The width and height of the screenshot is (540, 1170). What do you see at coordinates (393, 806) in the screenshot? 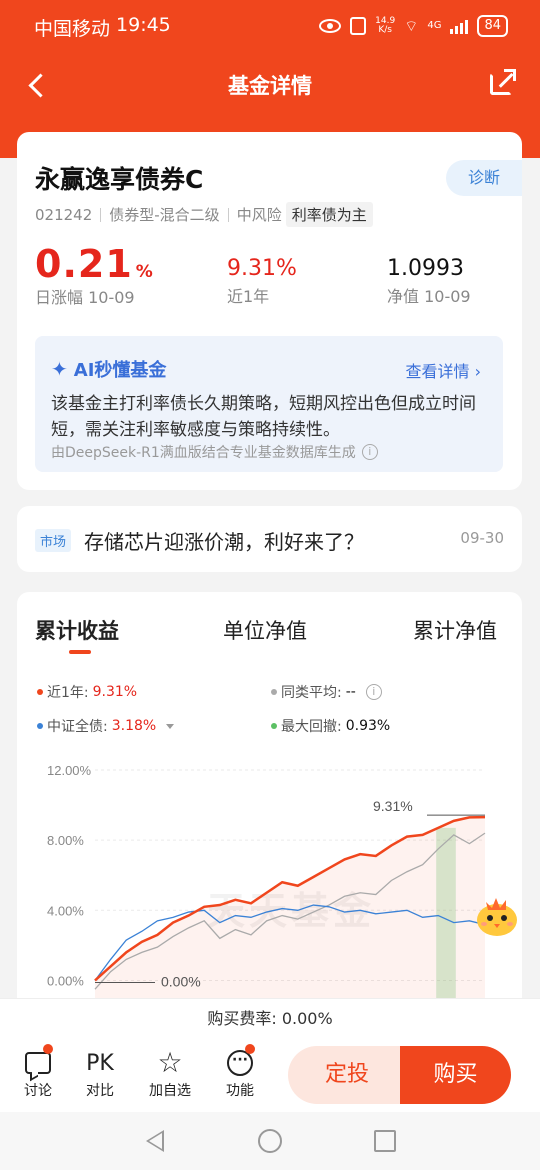
I see `end-value-label: 9.31%` at bounding box center [393, 806].